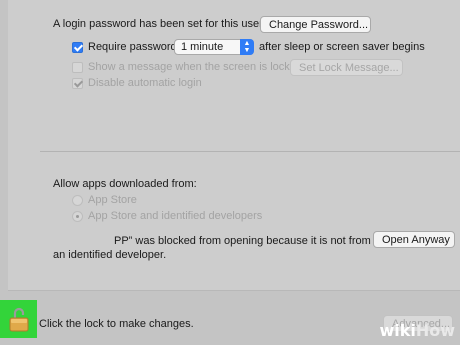 Image resolution: width=460 pixels, height=345 pixels. What do you see at coordinates (414, 239) in the screenshot?
I see `open-anyway-button: Open Anyway` at bounding box center [414, 239].